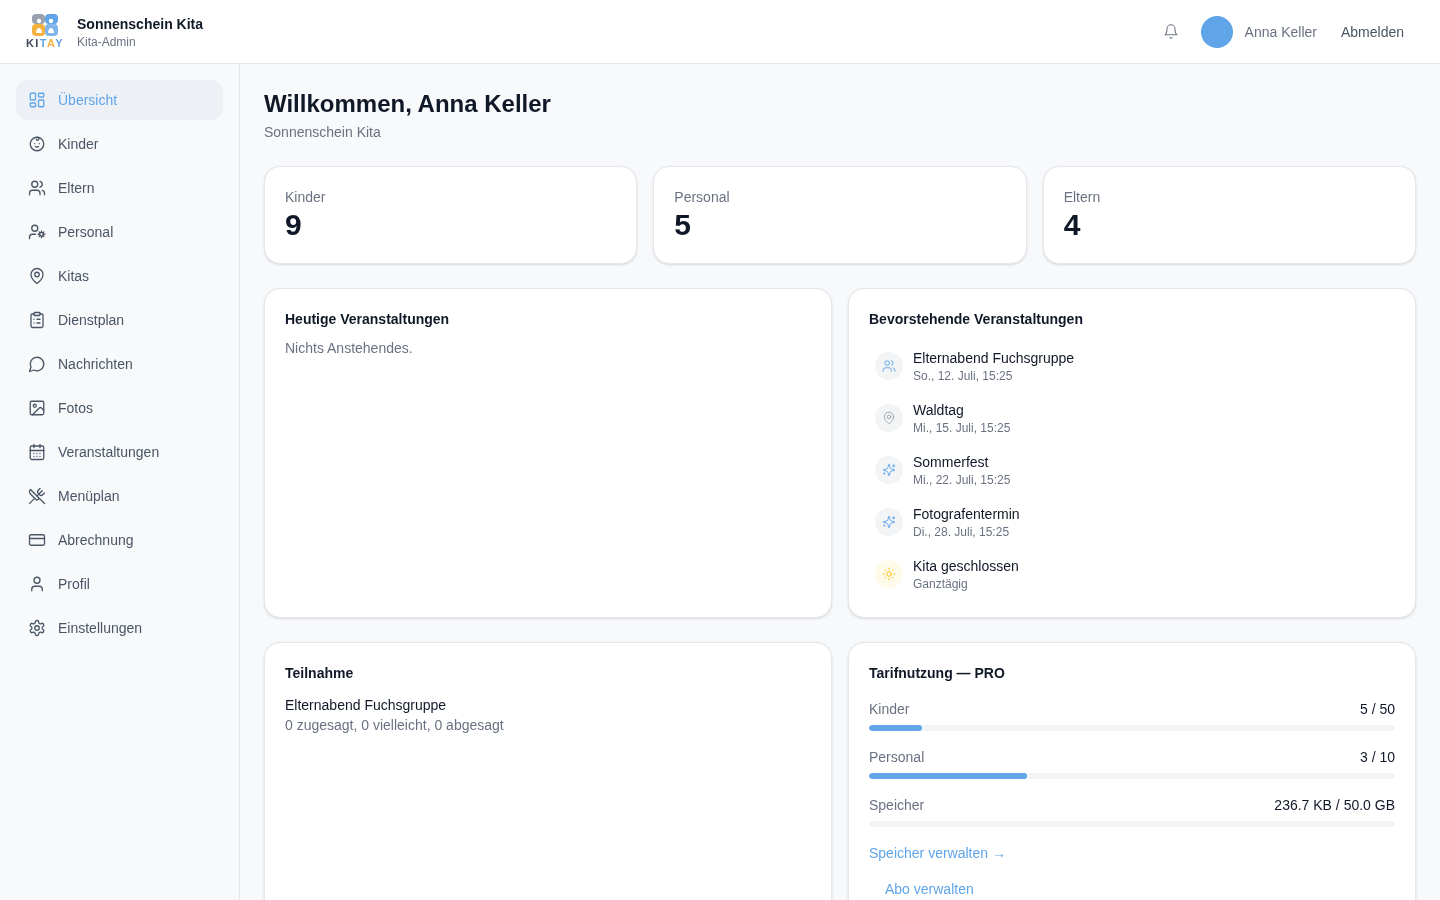  What do you see at coordinates (1377, 709) in the screenshot?
I see `usage-reading: 5 / 50` at bounding box center [1377, 709].